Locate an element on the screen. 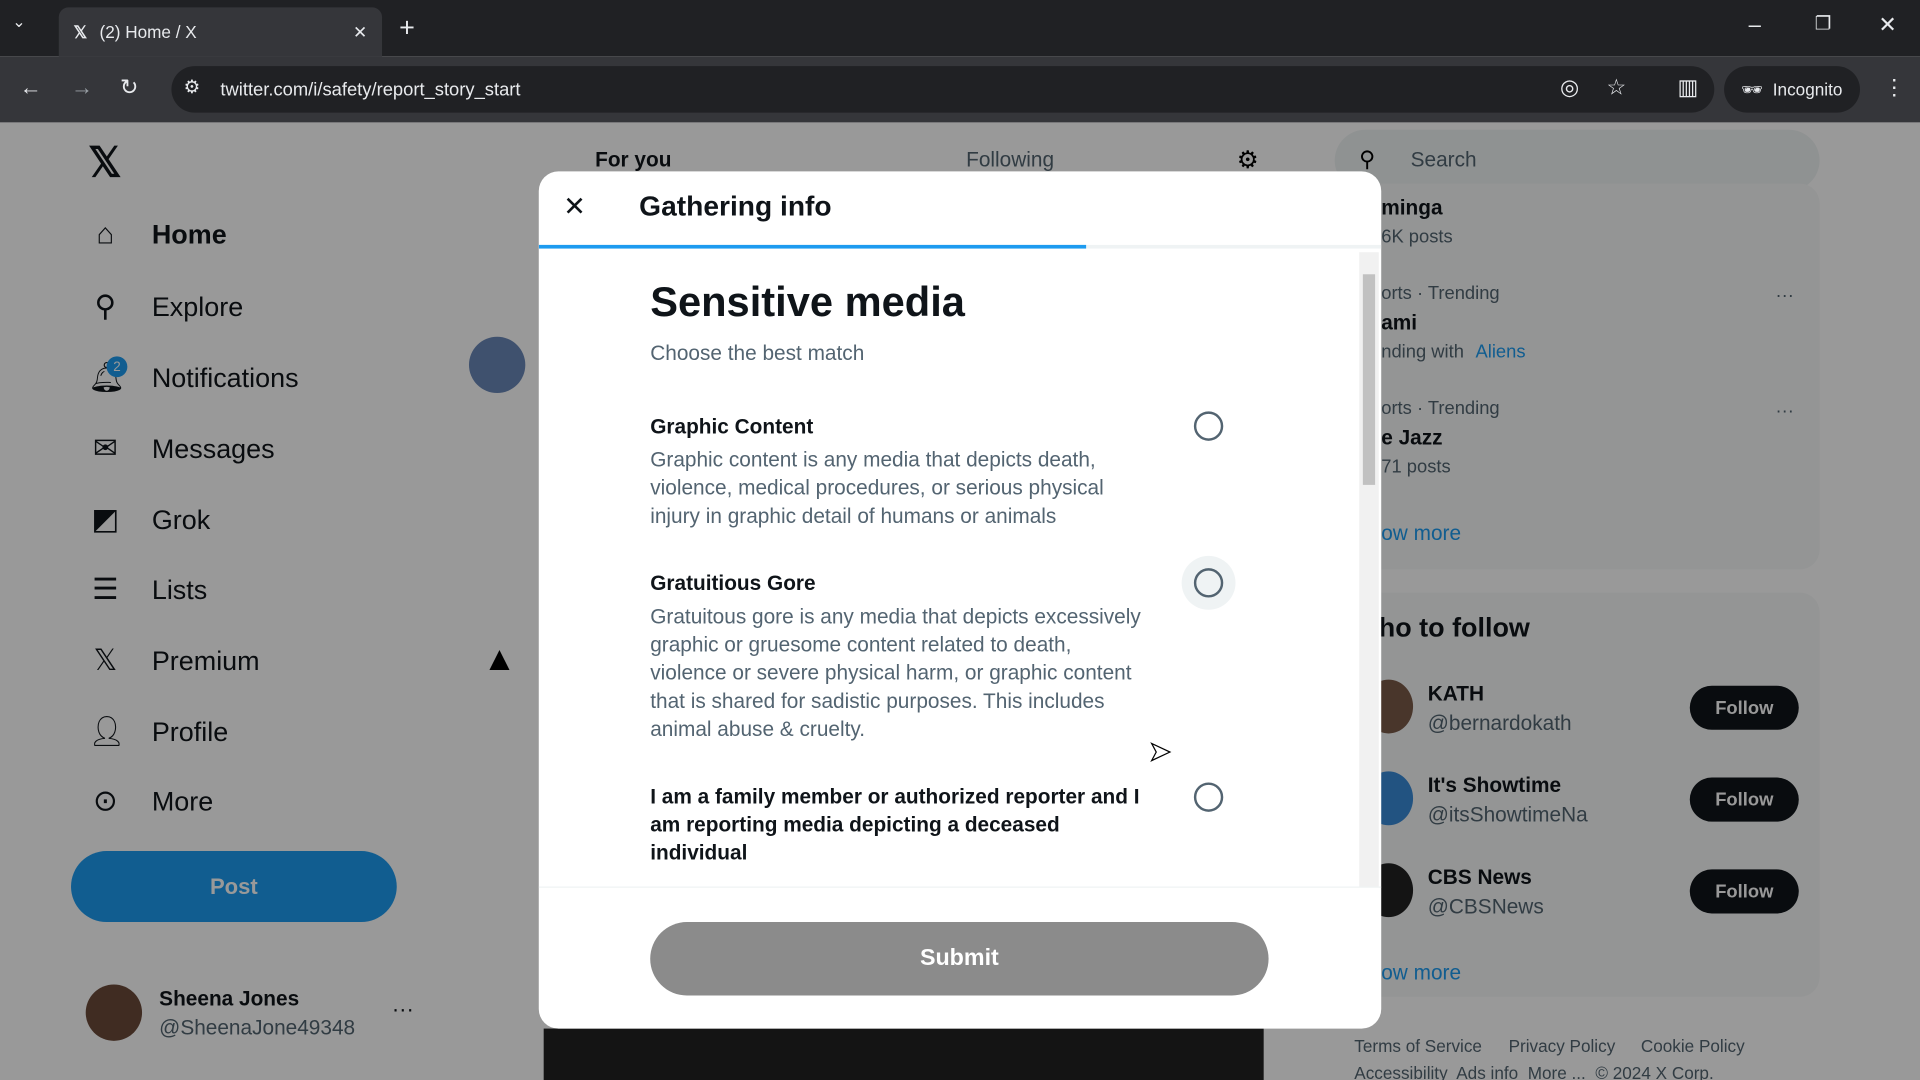 The image size is (1920, 1080). progress-track is located at coordinates (960, 246).